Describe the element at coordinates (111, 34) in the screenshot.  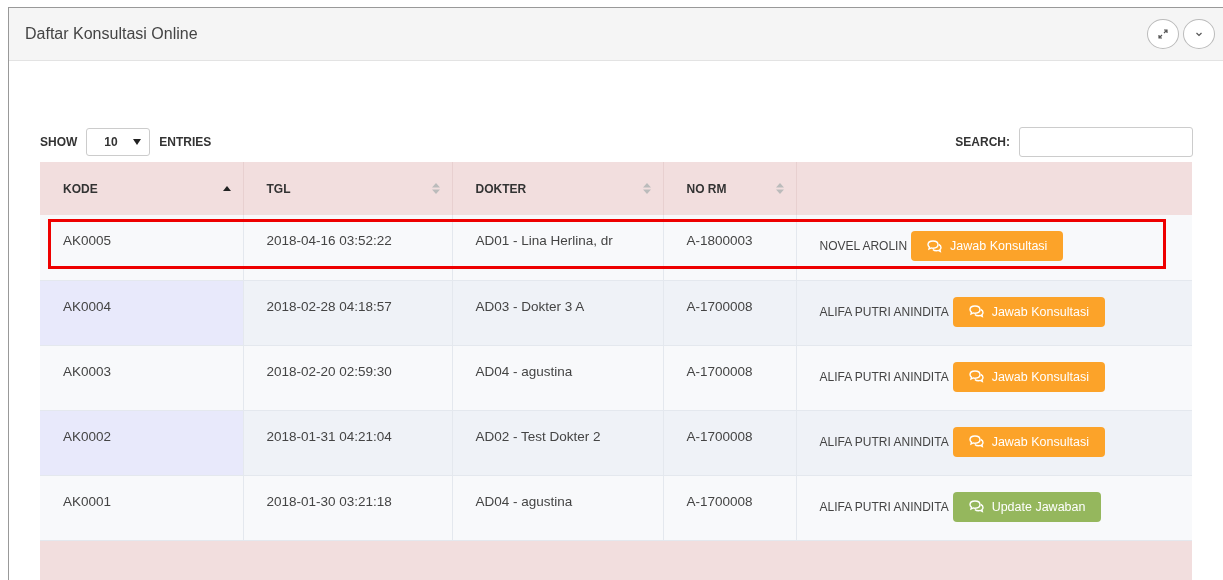
I see `panel-title: Daftar Konsultasi Online` at that location.